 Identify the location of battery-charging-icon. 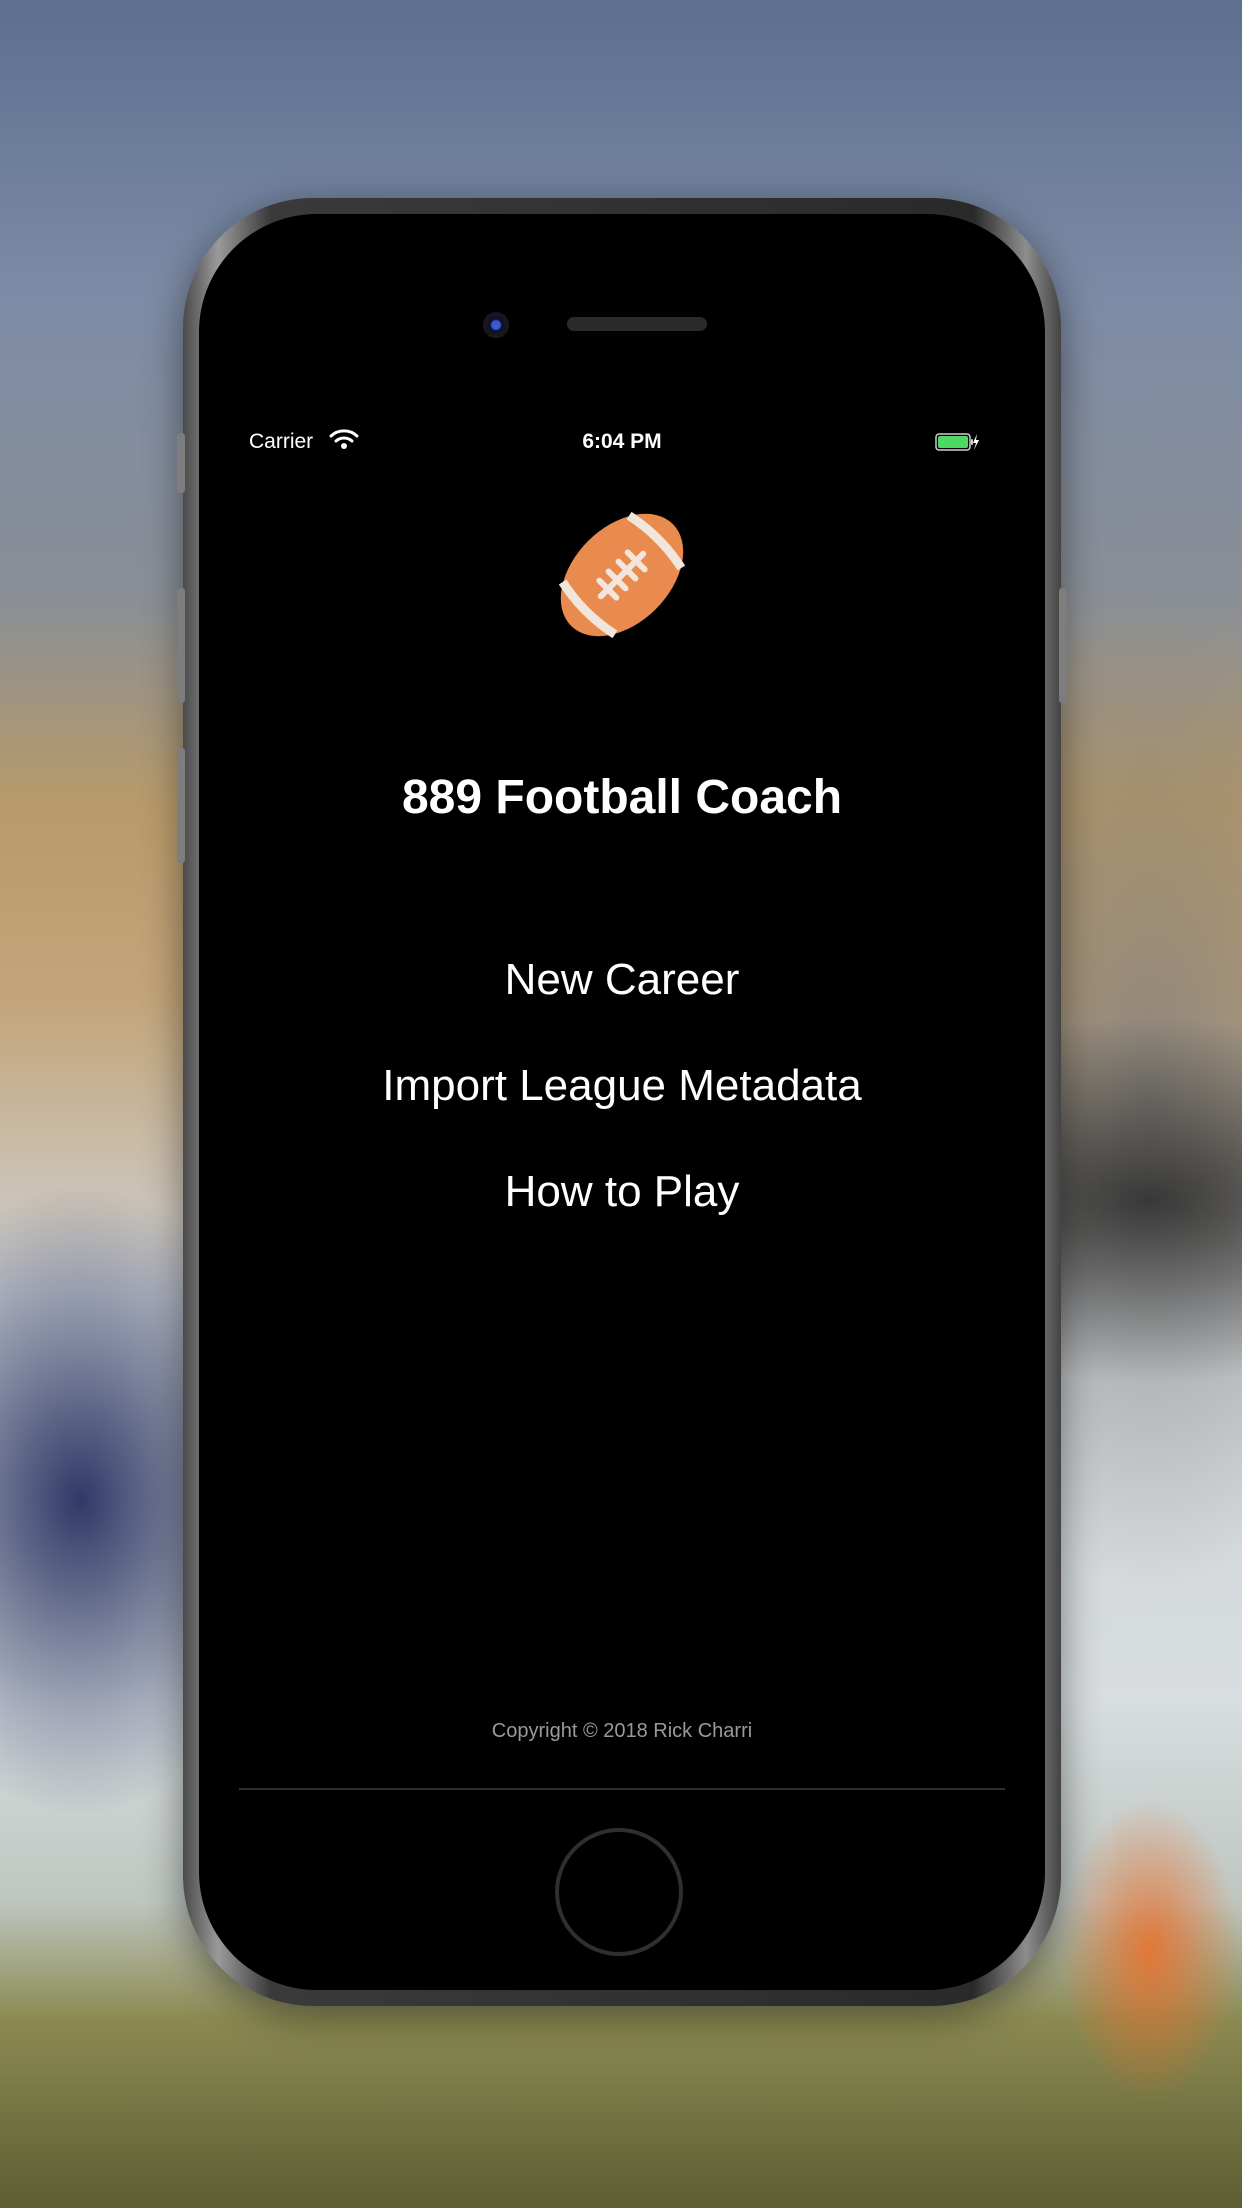
(957, 442).